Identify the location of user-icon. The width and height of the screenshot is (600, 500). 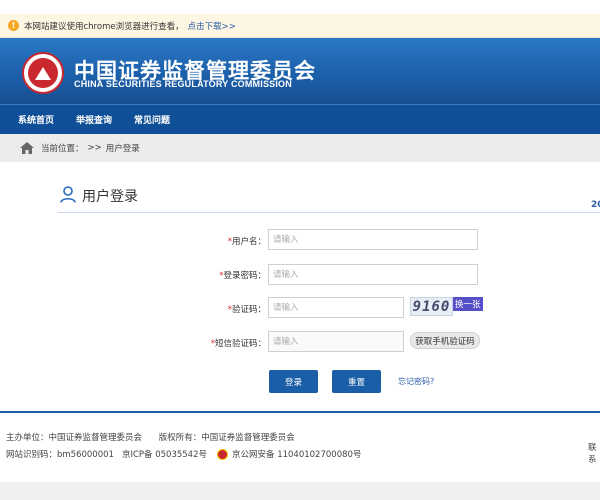
(68, 196).